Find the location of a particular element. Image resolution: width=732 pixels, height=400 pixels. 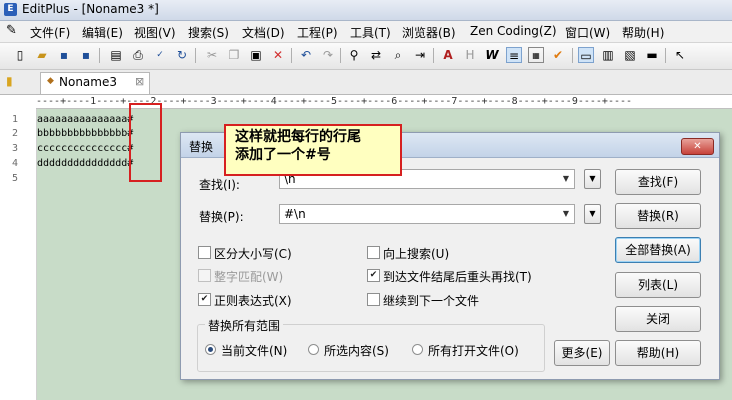

check-mark-icon: ✔ is located at coordinates (558, 55).